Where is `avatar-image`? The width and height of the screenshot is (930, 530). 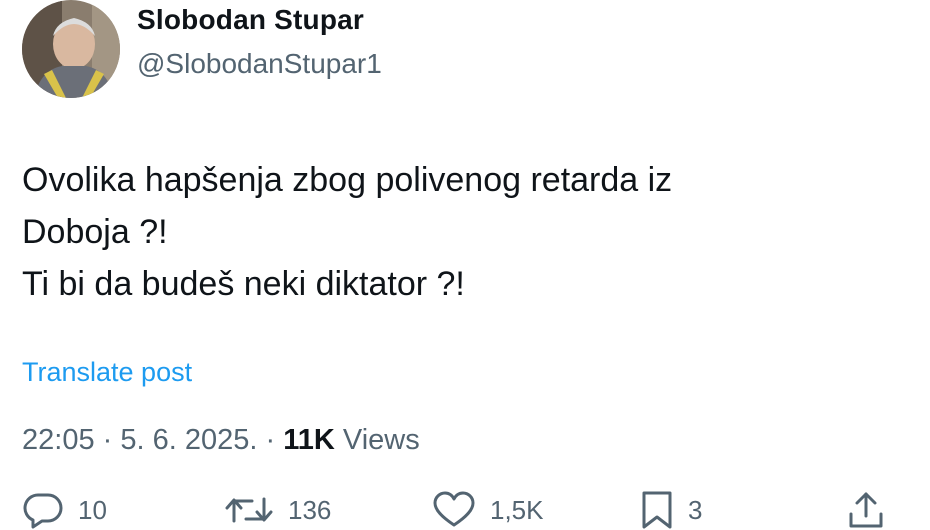 avatar-image is located at coordinates (71, 49).